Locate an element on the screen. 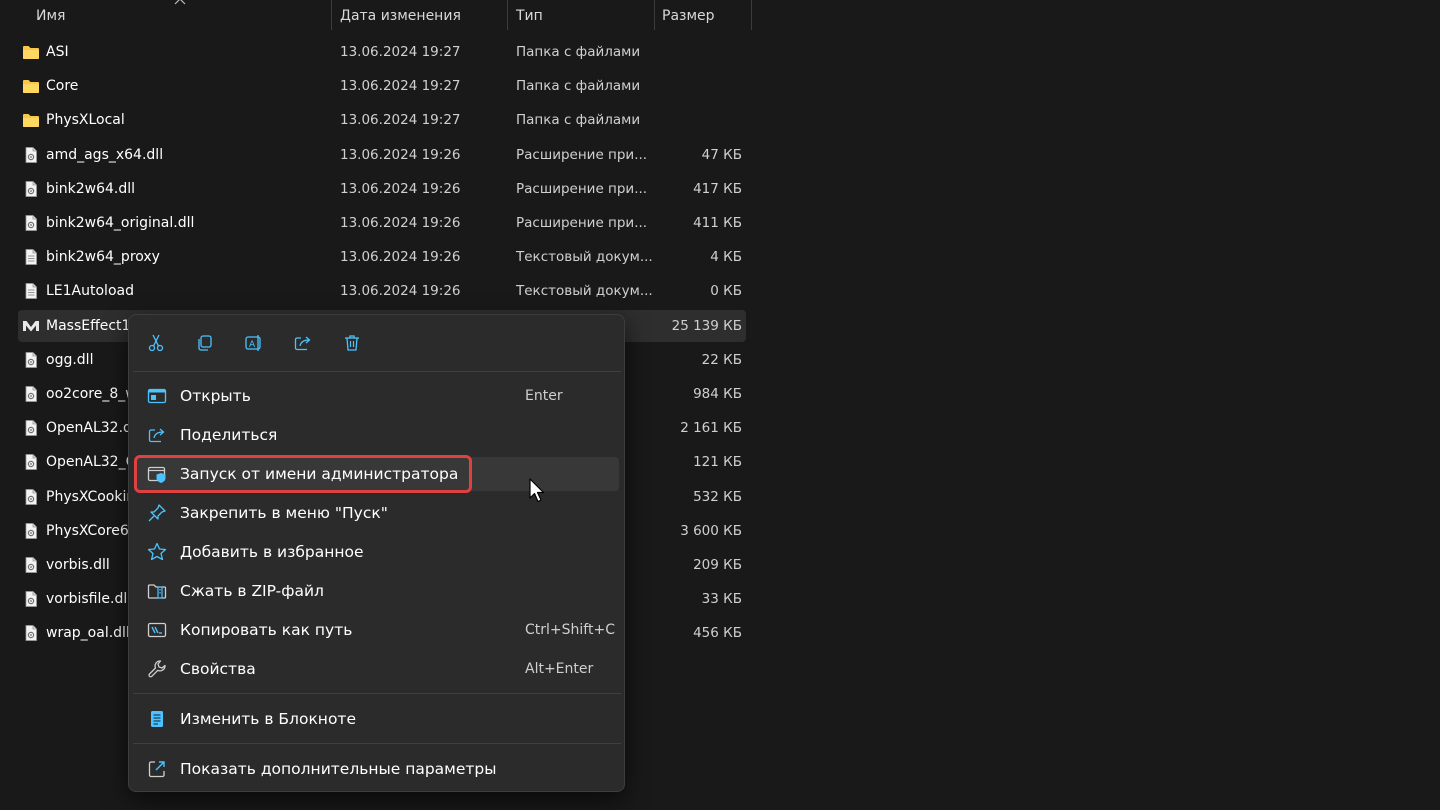 This screenshot has height=810, width=1440. menu-item-shortcut: Alt+Enter is located at coordinates (559, 669).